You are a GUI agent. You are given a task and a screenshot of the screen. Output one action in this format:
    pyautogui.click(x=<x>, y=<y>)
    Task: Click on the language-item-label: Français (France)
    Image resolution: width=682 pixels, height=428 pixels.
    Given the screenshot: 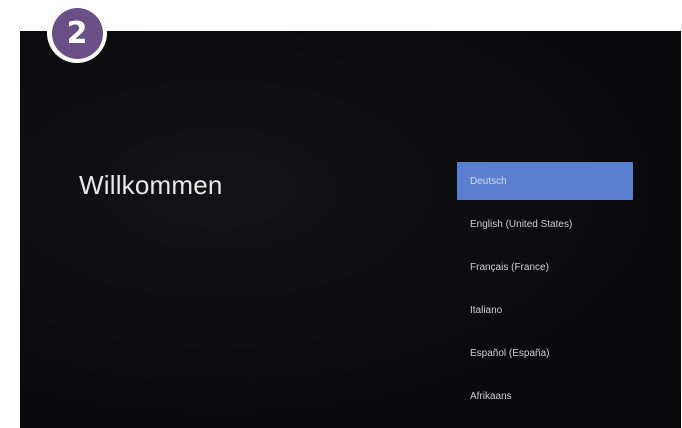 What is the action you would take?
    pyautogui.click(x=509, y=267)
    